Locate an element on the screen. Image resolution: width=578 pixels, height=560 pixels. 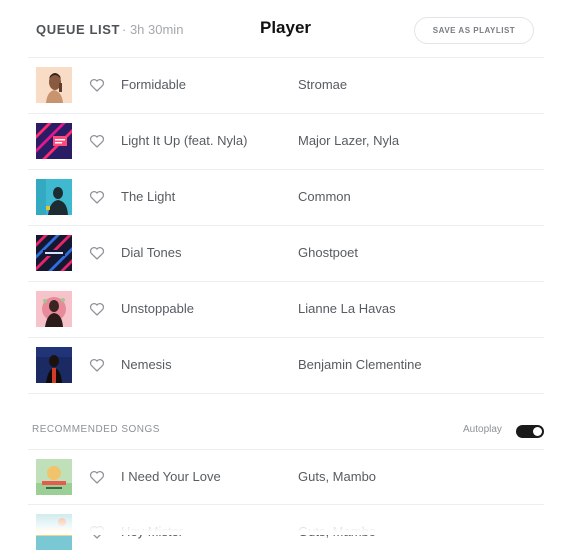
song-artist: Guts, Mambo is located at coordinates (337, 476).